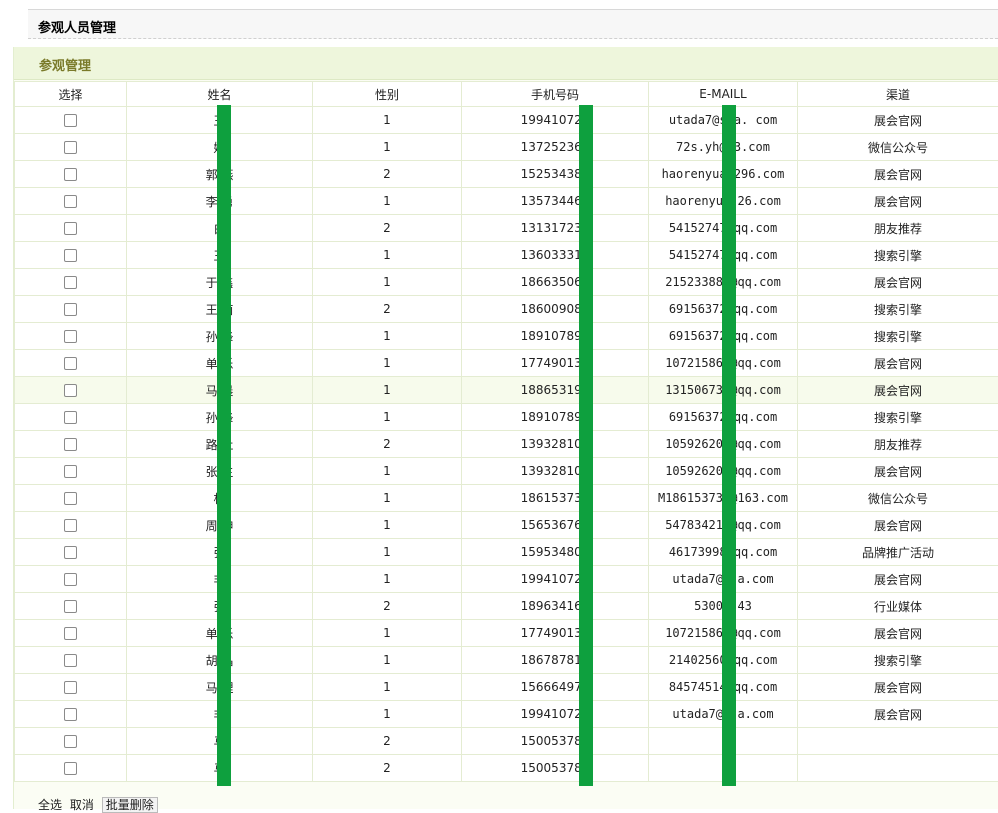 This screenshot has height=813, width=998. Describe the element at coordinates (555, 444) in the screenshot. I see `phone-cell: 139328109` at that location.